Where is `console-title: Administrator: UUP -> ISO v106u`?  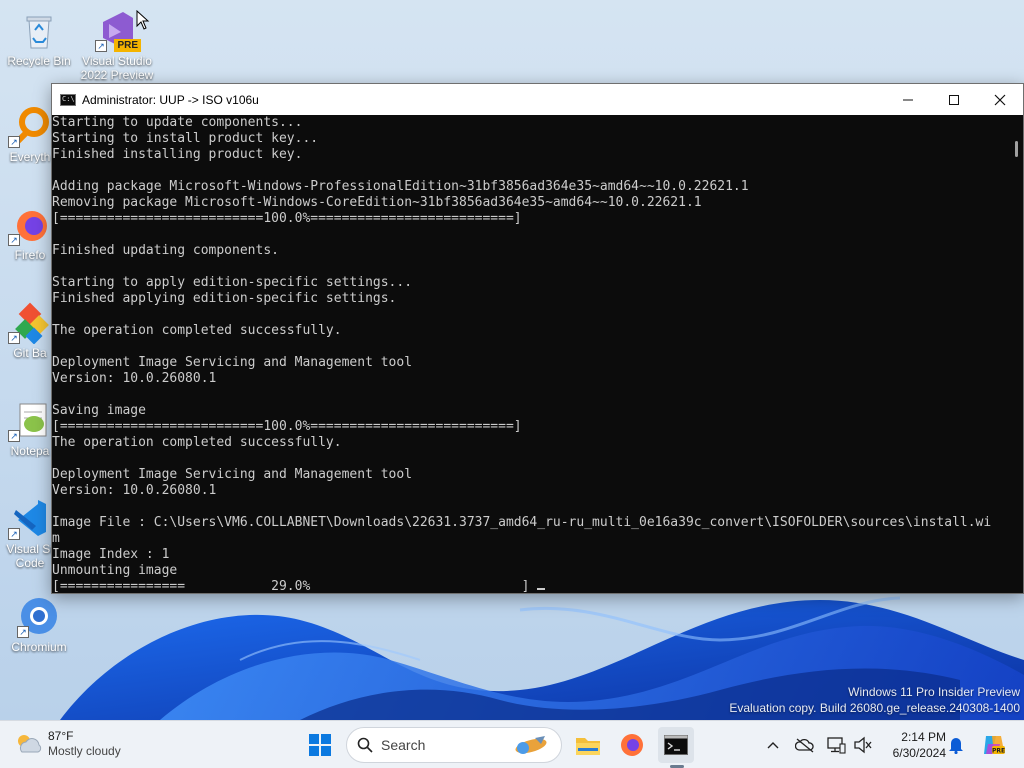
console-title: Administrator: UUP -> ISO v106u is located at coordinates (170, 99).